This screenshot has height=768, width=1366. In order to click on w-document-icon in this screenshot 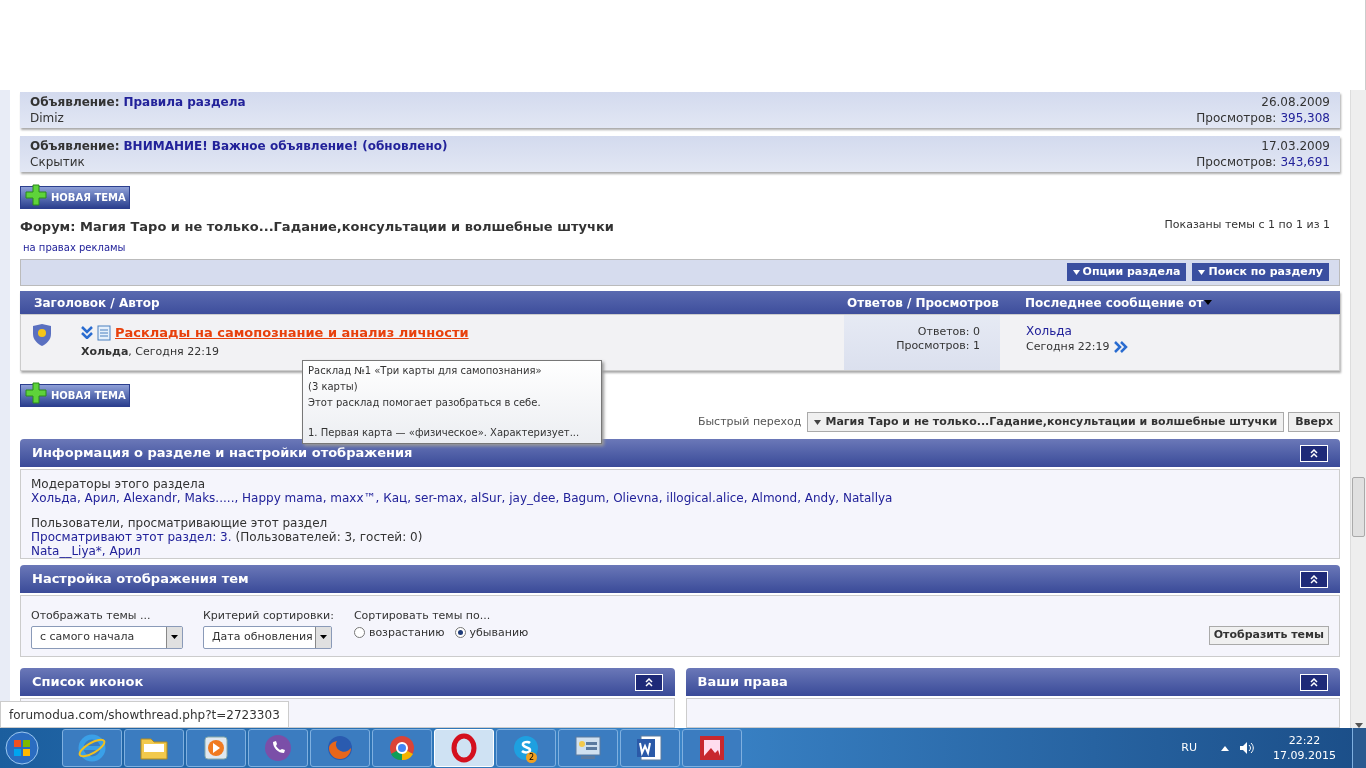, I will do `click(650, 748)`.